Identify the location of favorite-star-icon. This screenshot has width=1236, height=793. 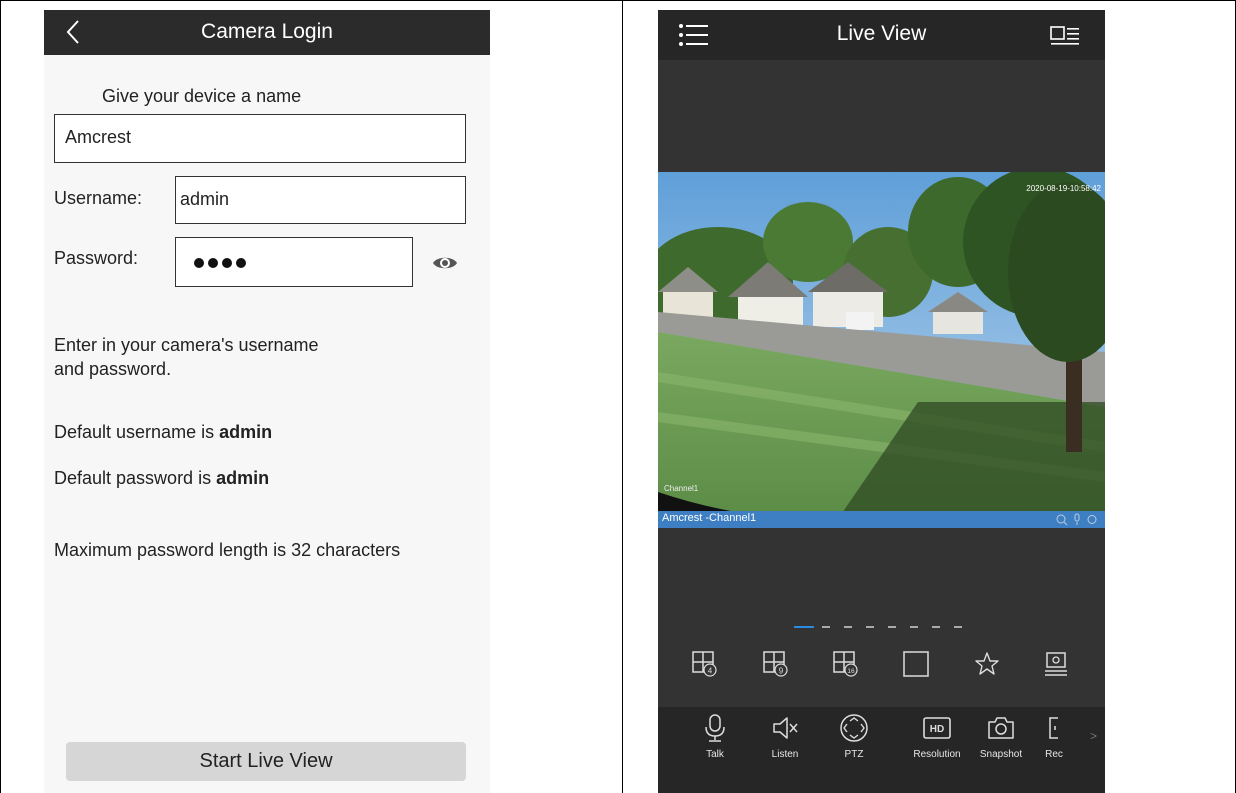
(987, 664).